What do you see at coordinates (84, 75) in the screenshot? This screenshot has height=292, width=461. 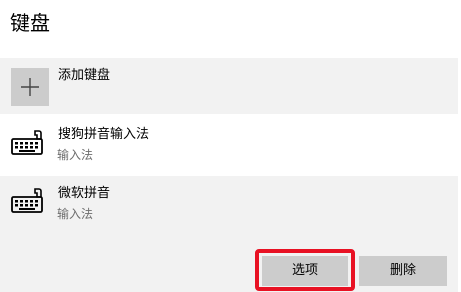 I see `add-keyboard-label: 添加键盘` at bounding box center [84, 75].